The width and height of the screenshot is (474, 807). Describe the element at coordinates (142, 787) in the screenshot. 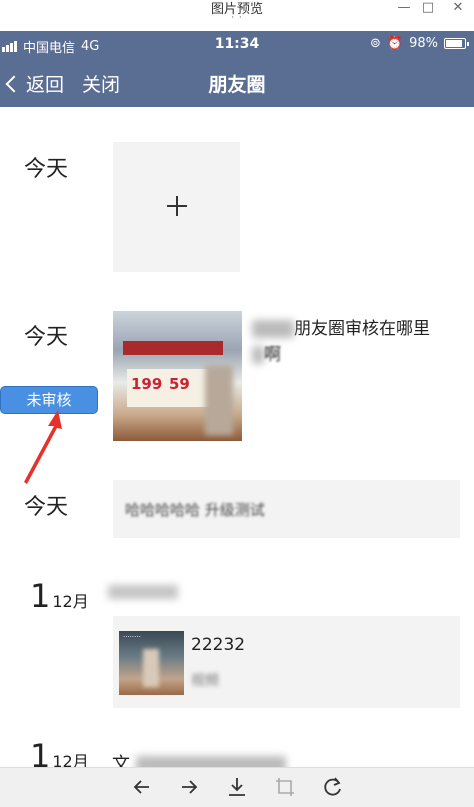

I see `arrow-left-icon` at that location.